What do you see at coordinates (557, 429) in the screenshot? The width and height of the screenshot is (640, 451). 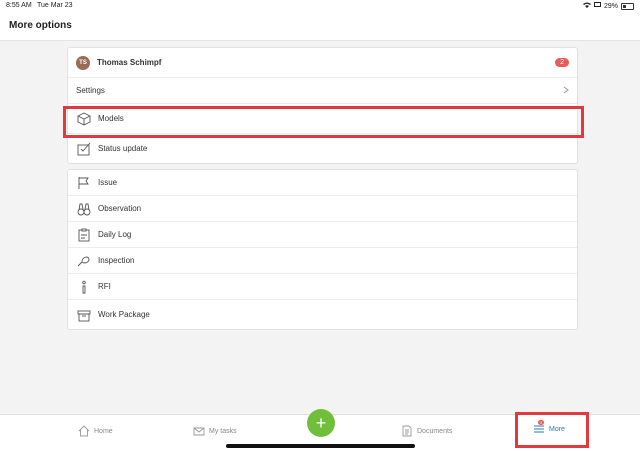 I see `tab-more-label: More` at bounding box center [557, 429].